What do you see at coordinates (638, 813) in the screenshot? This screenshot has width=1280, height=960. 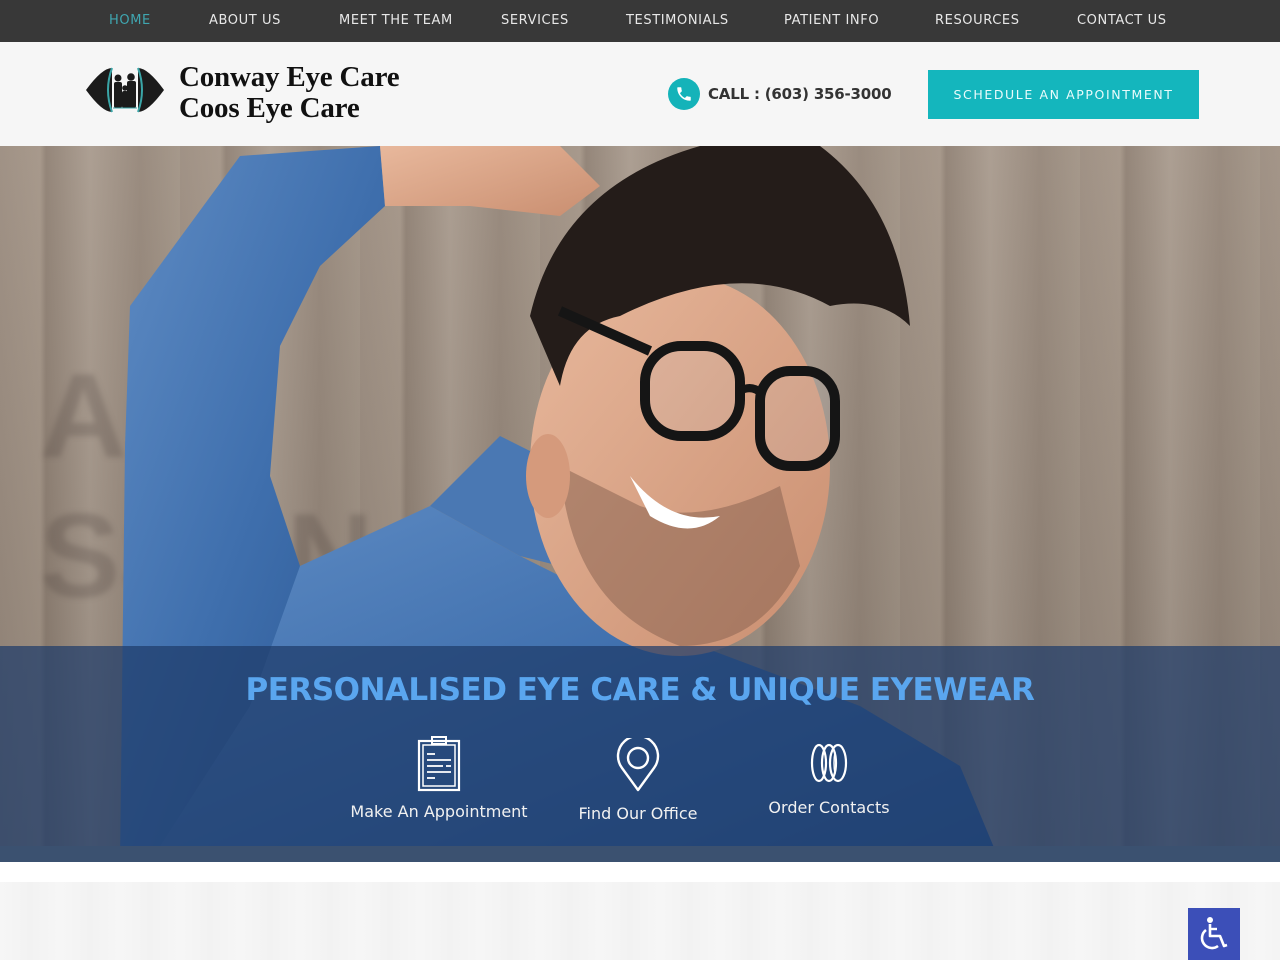 I see `feature-label: Find Our Office` at bounding box center [638, 813].